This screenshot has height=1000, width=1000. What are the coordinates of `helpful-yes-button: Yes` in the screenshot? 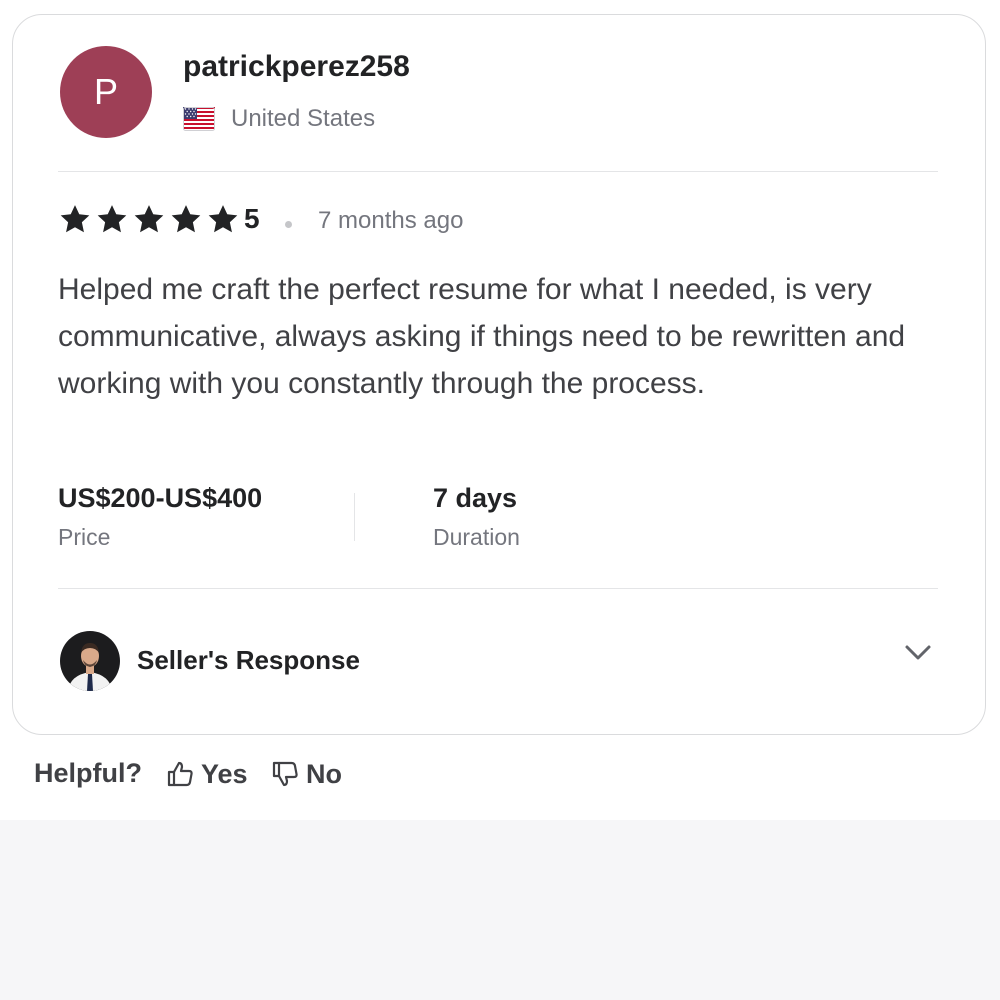 It's located at (206, 774).